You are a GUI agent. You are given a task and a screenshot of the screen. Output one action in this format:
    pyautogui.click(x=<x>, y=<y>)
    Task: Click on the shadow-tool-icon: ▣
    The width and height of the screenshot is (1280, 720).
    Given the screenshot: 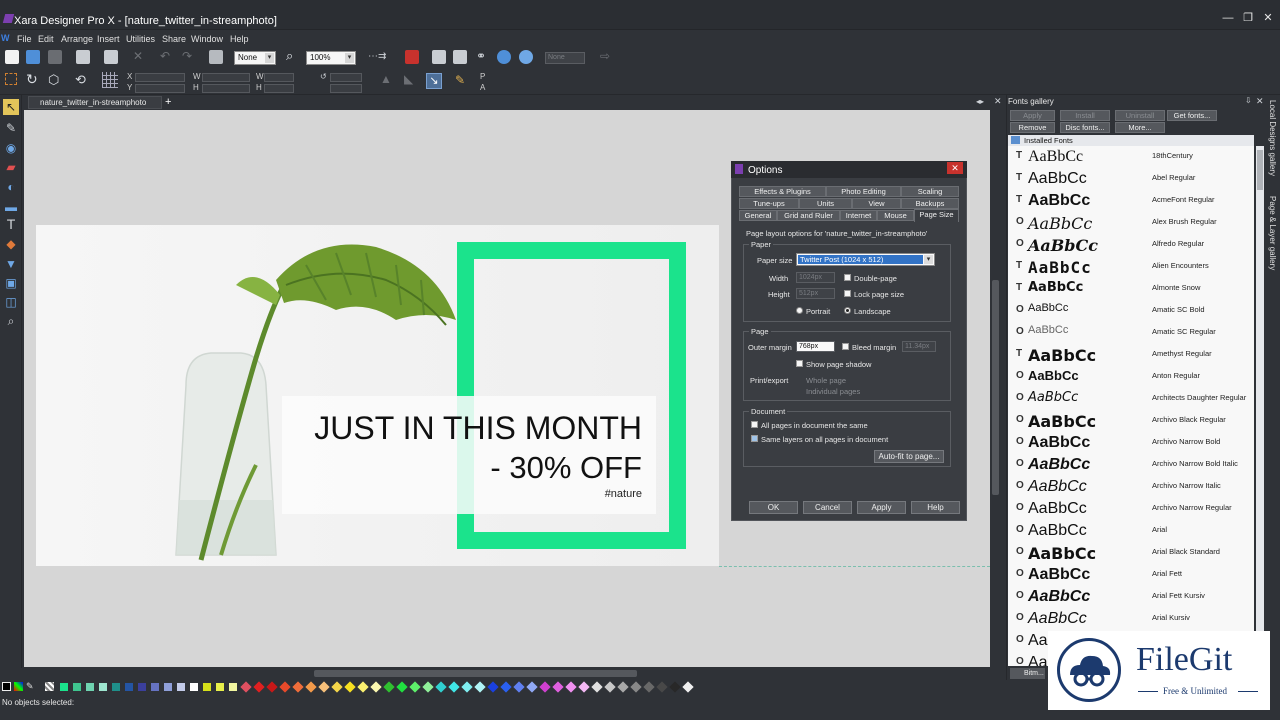 What is the action you would take?
    pyautogui.click(x=11, y=283)
    